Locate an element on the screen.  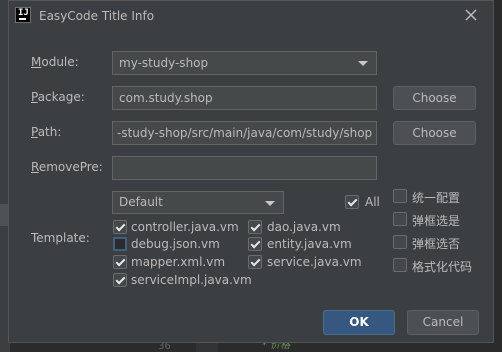
template-checkbox-label: service.java.vm is located at coordinates (314, 262).